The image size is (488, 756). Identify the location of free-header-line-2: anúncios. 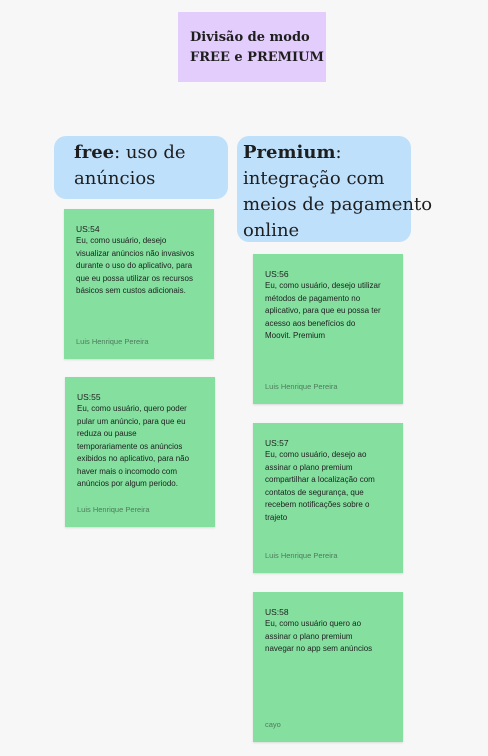
(115, 178).